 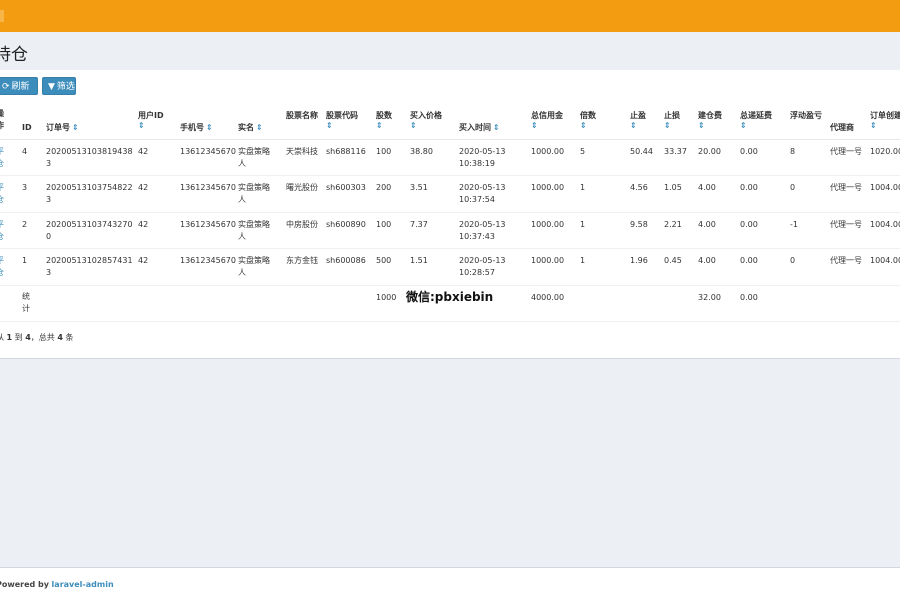 What do you see at coordinates (25, 151) in the screenshot?
I see `table-cell: 4` at bounding box center [25, 151].